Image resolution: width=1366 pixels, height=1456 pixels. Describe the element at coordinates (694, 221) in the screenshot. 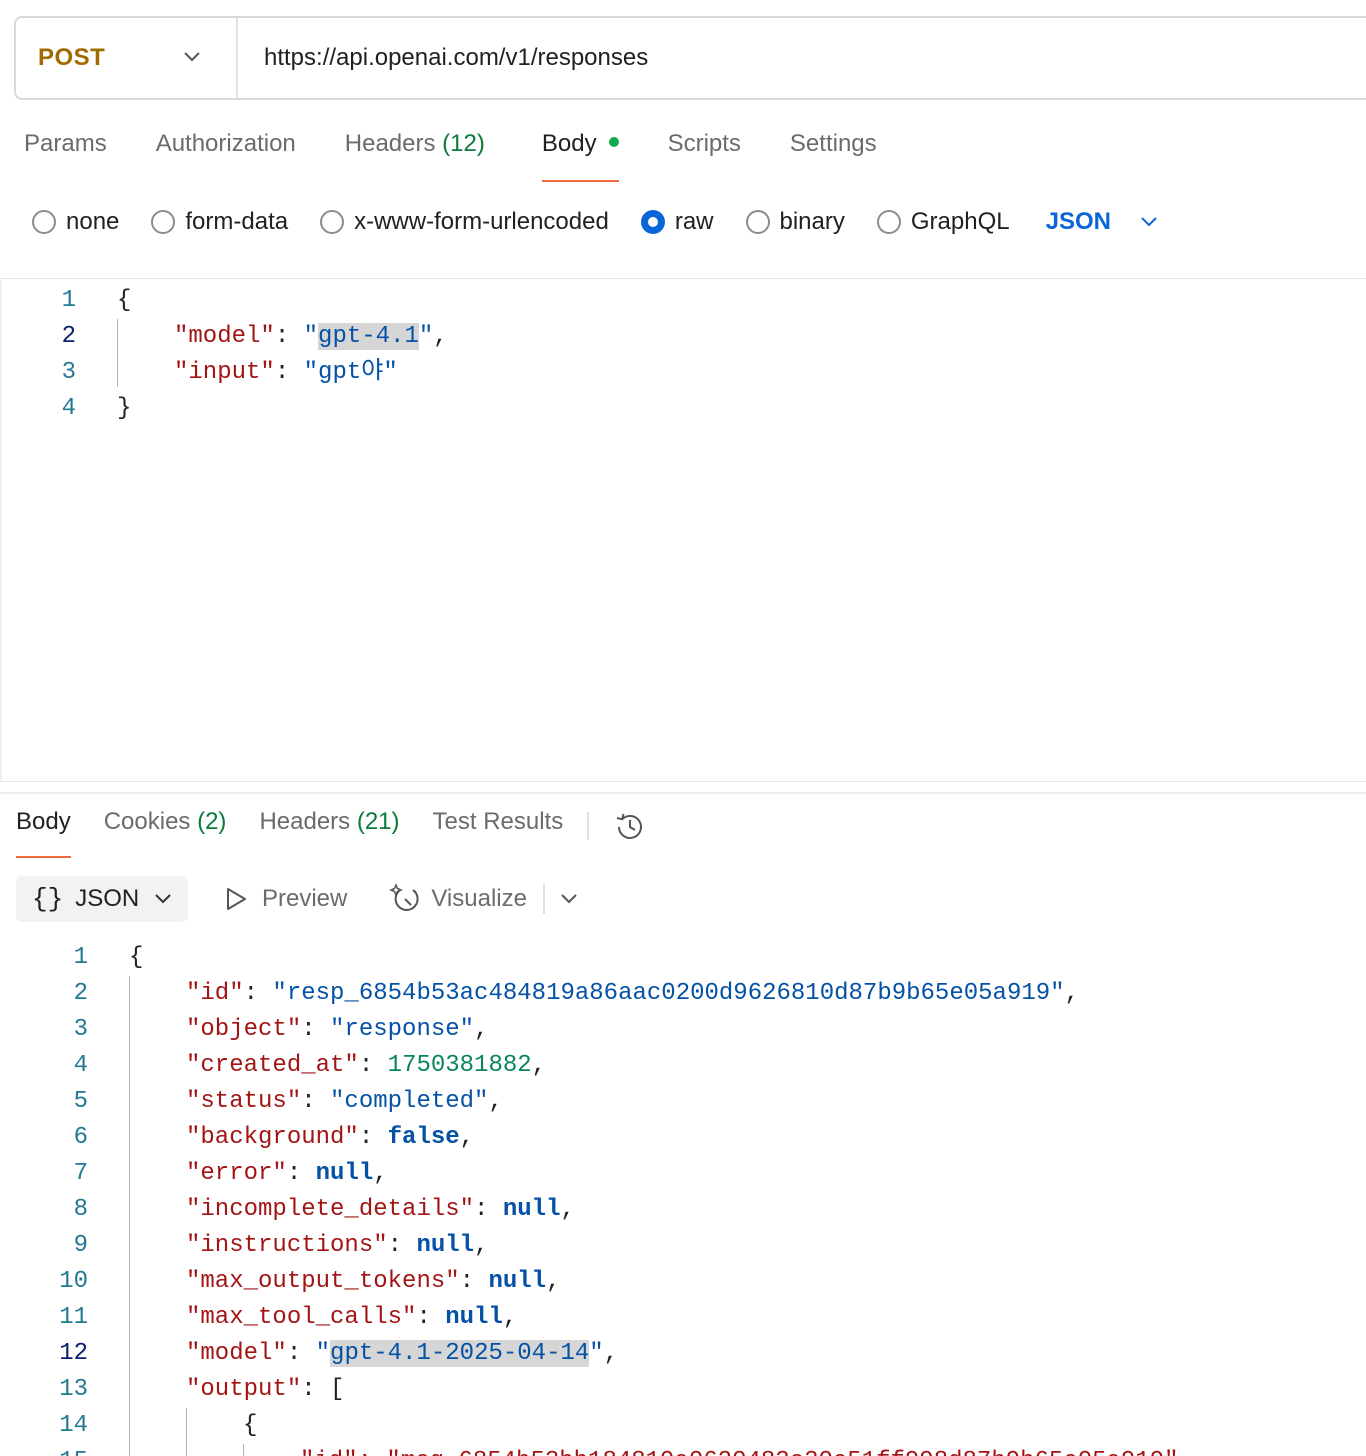

I see `radio-label: raw` at that location.